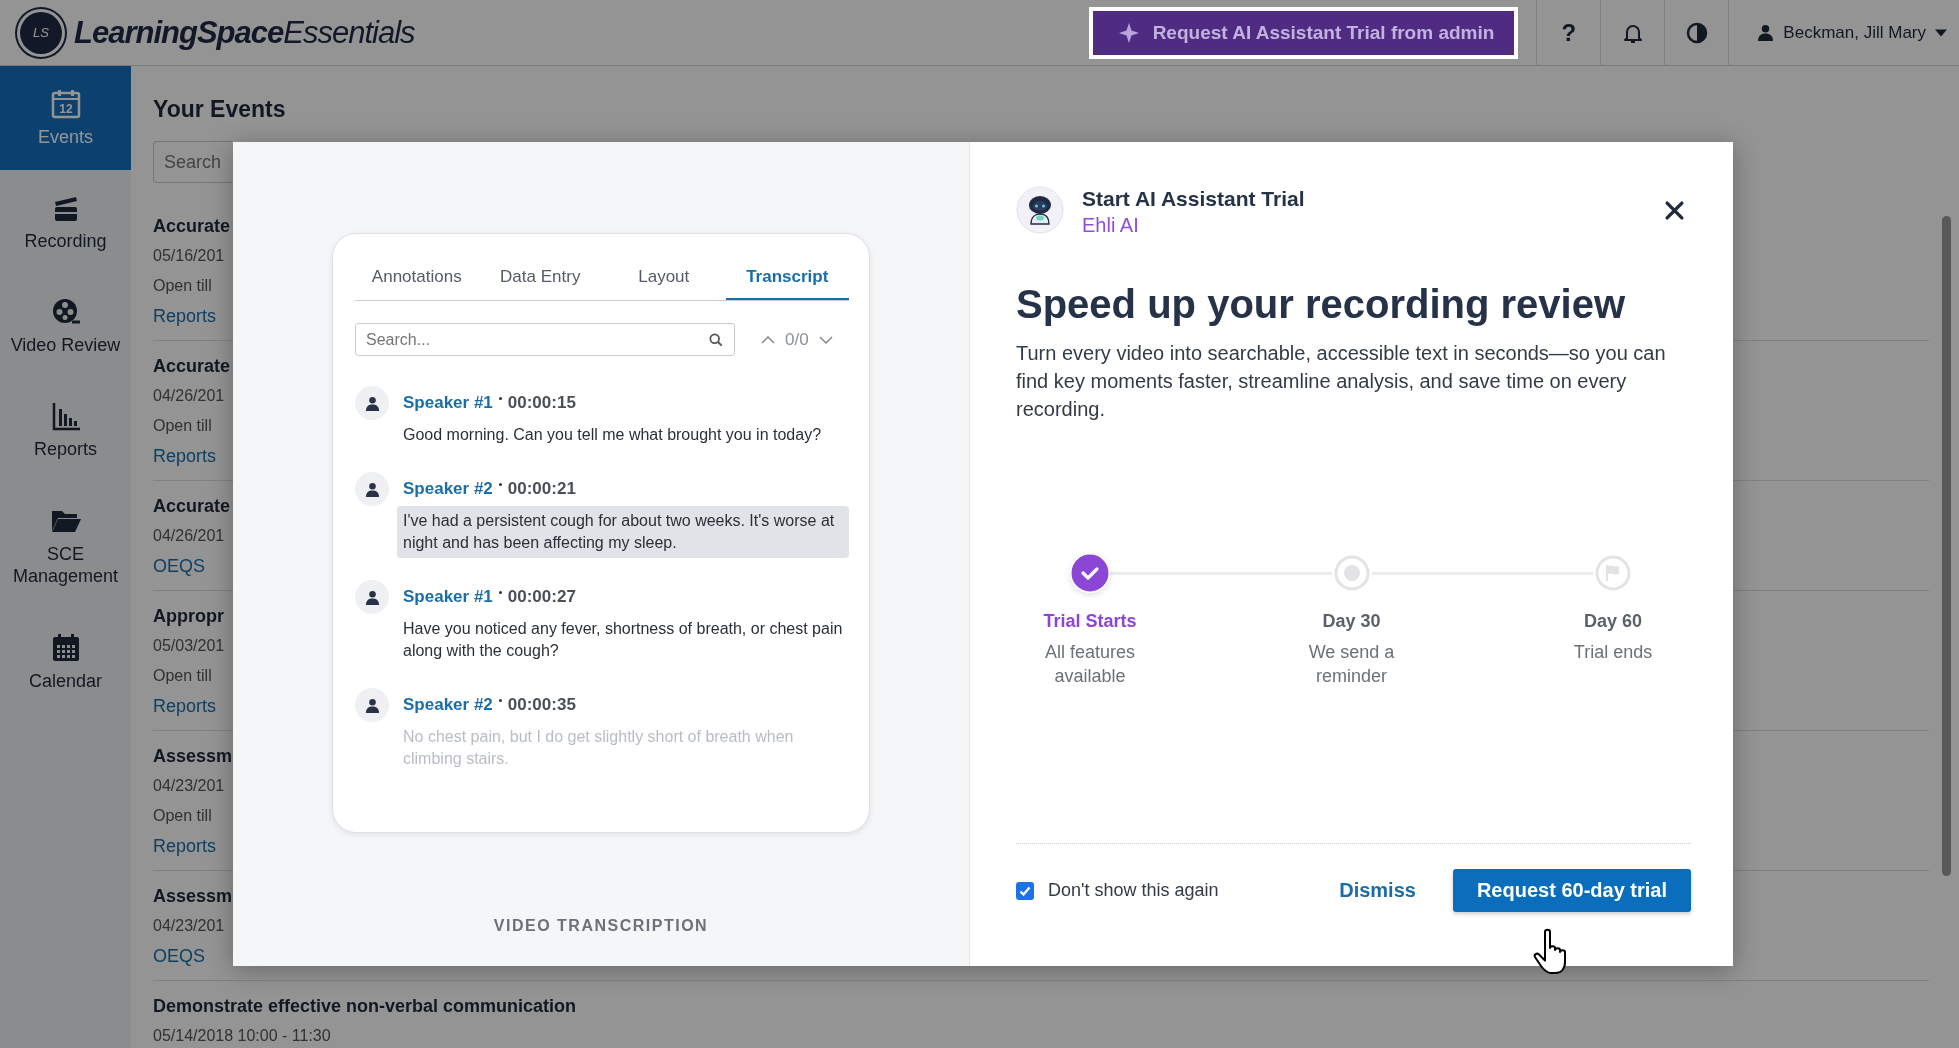 The image size is (1959, 1048). Describe the element at coordinates (1696, 32) in the screenshot. I see `contrast-icon` at that location.